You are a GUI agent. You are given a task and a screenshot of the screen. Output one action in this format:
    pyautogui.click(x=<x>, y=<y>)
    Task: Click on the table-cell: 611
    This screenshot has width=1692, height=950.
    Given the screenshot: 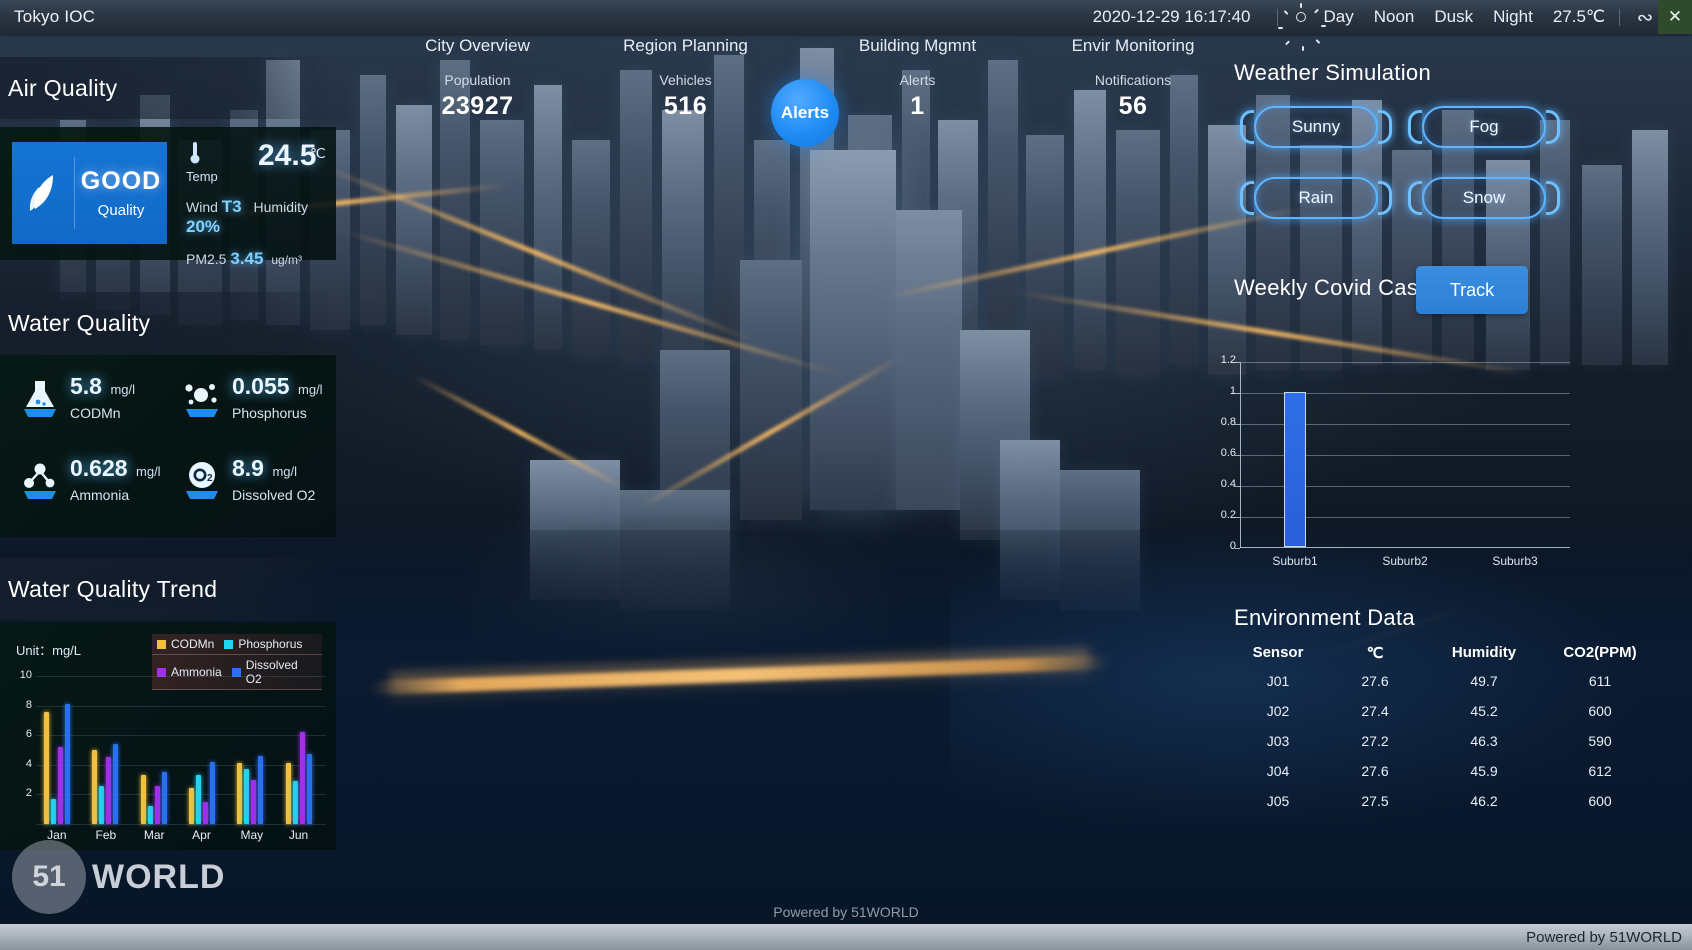 What is the action you would take?
    pyautogui.click(x=1600, y=681)
    